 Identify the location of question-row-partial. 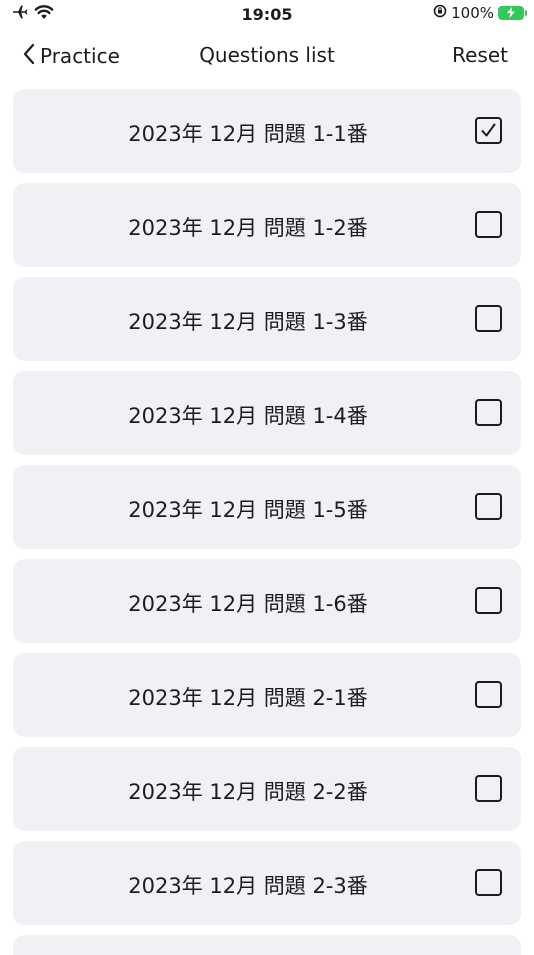
(267, 945).